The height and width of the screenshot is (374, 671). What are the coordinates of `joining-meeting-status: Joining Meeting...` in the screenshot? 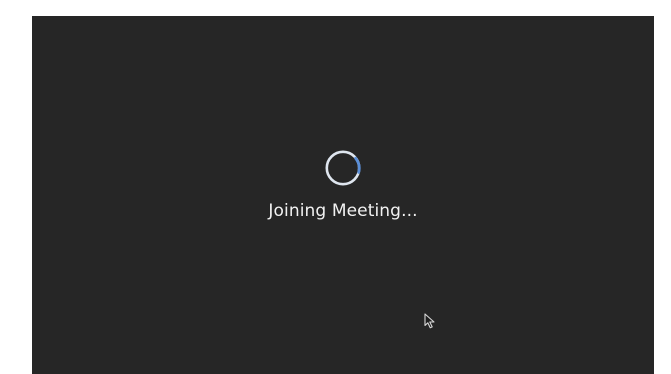 It's located at (343, 211).